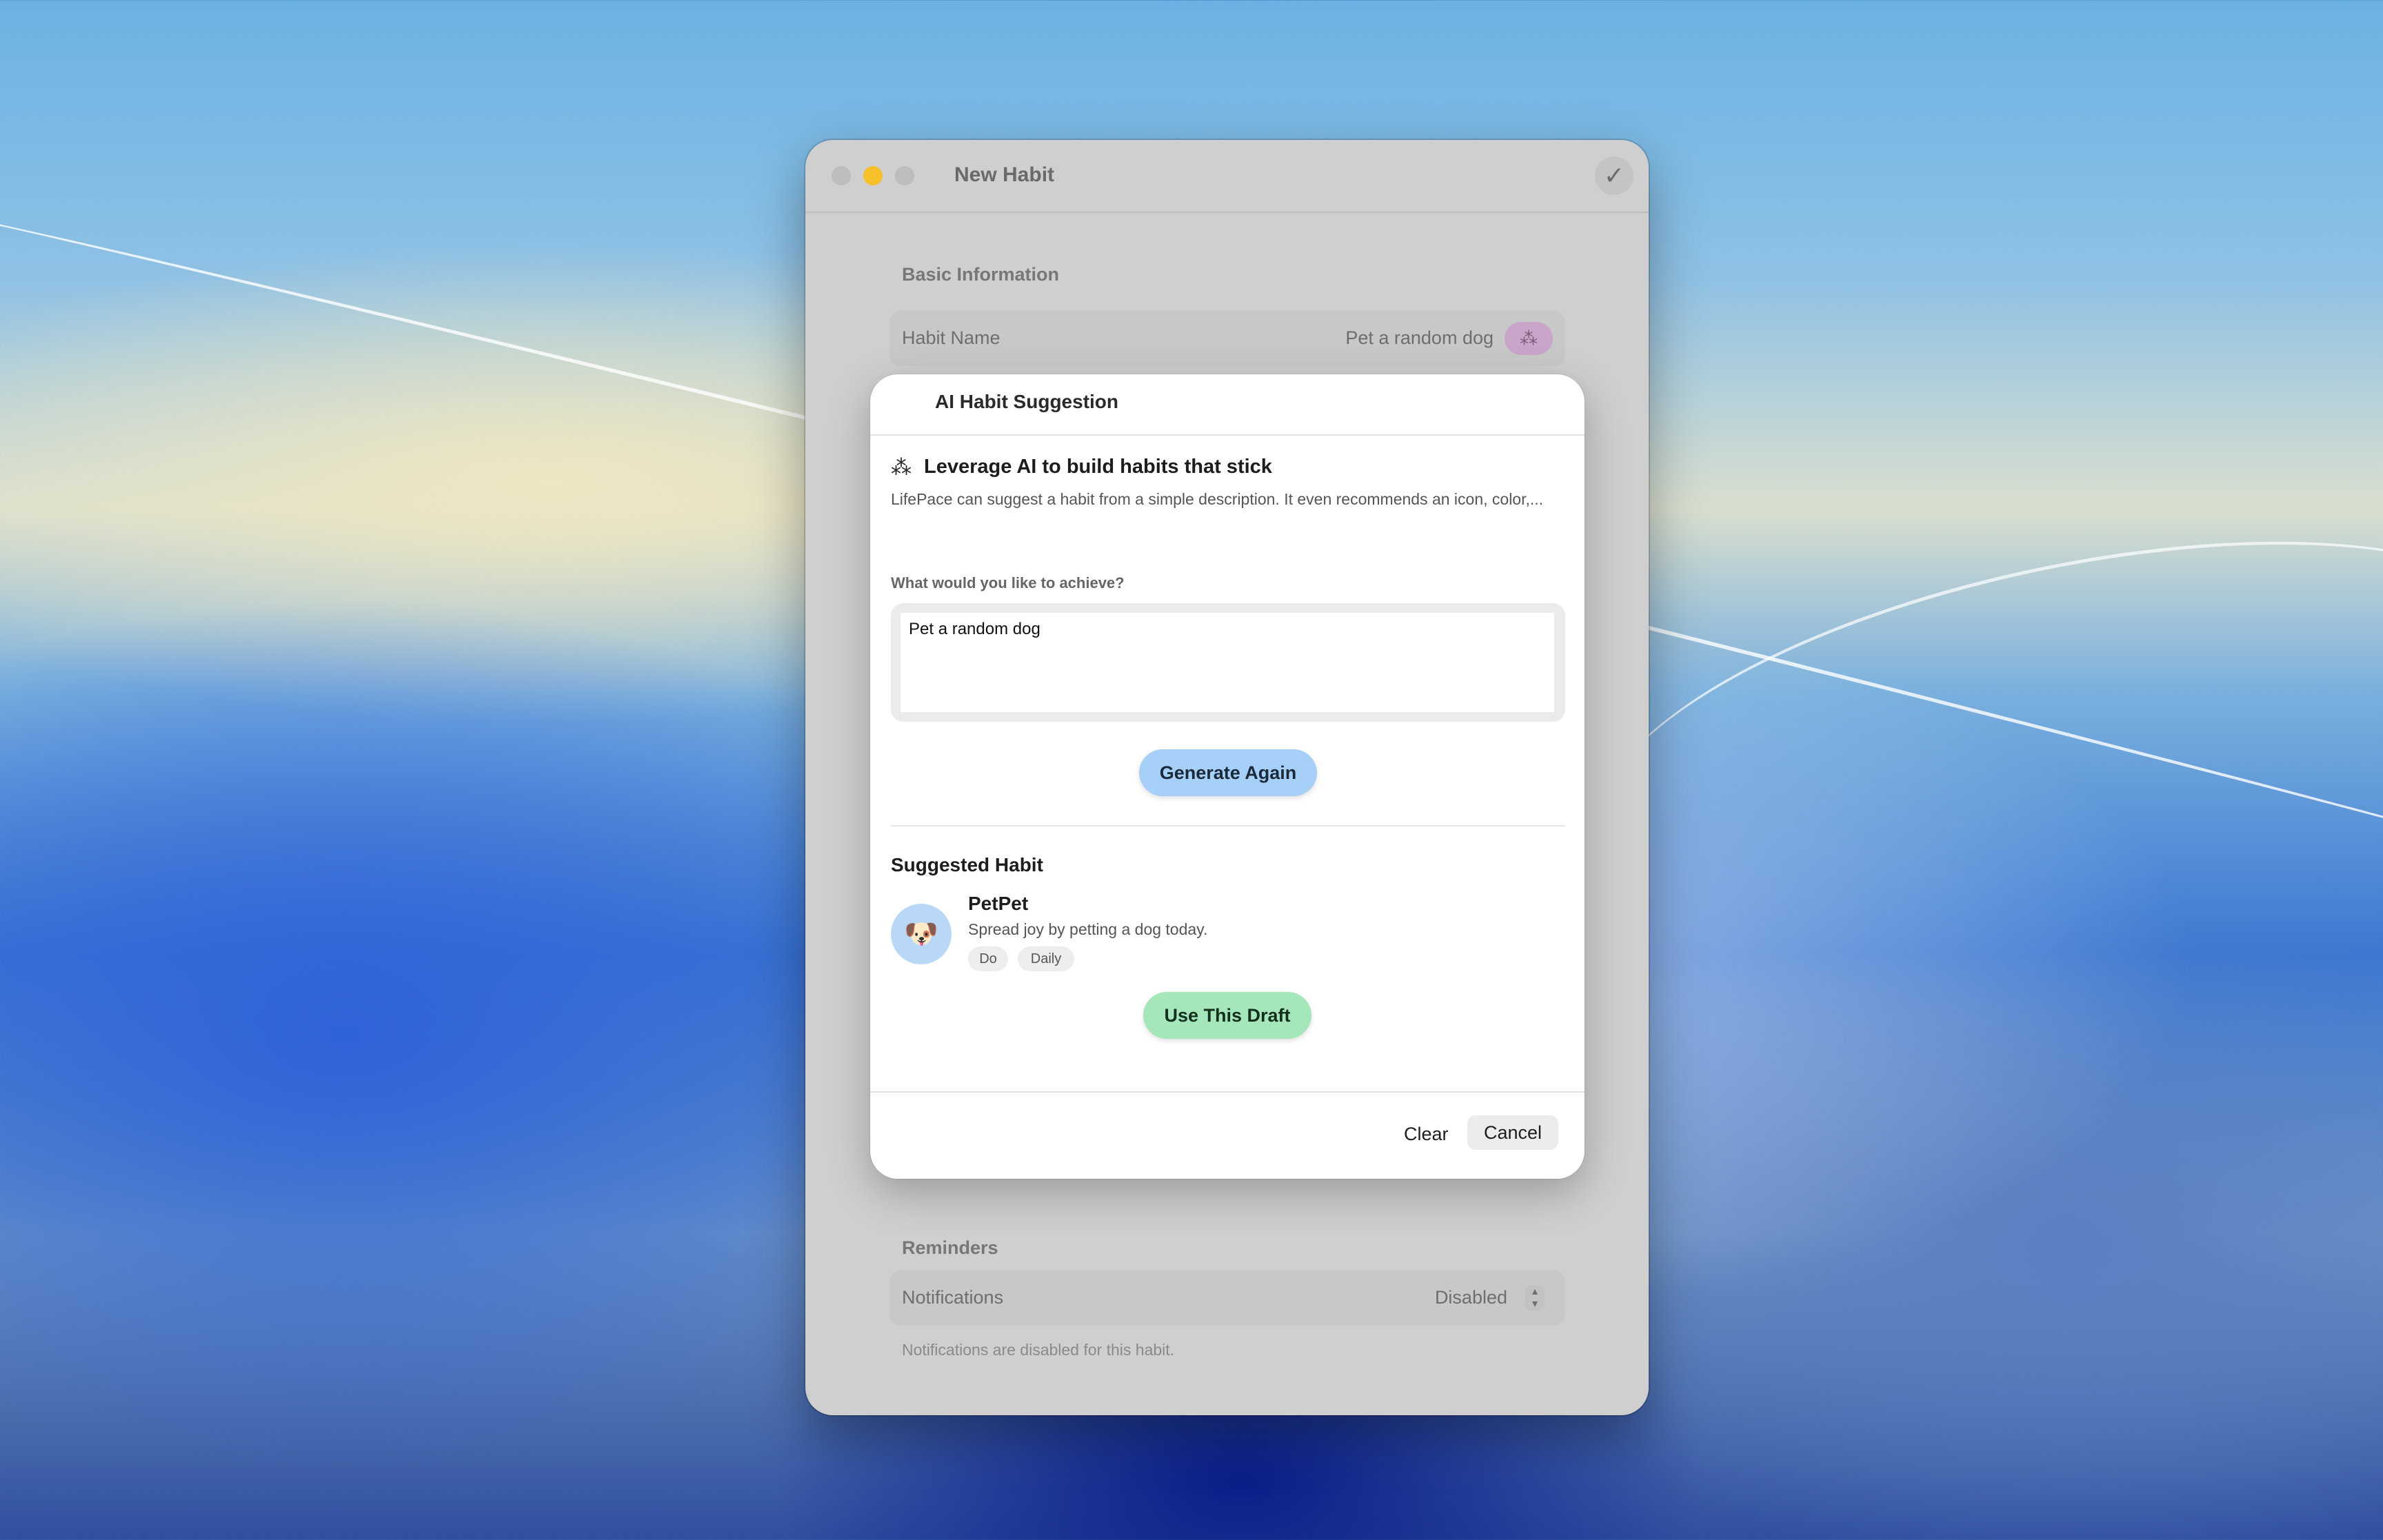 The width and height of the screenshot is (2383, 1540). I want to click on zoom-window-button, so click(904, 176).